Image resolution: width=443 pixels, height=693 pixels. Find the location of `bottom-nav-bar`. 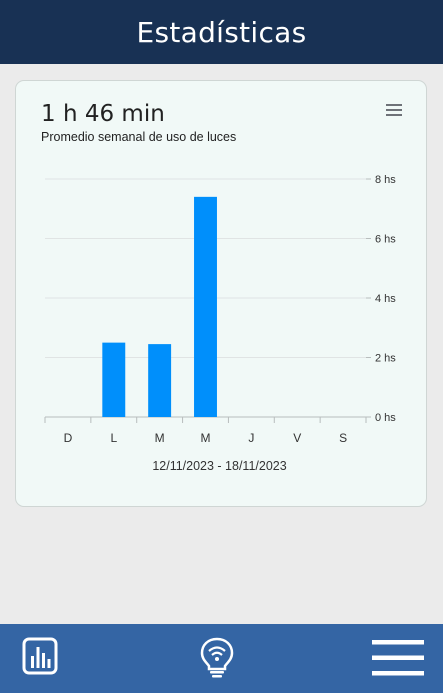

bottom-nav-bar is located at coordinates (221, 658).